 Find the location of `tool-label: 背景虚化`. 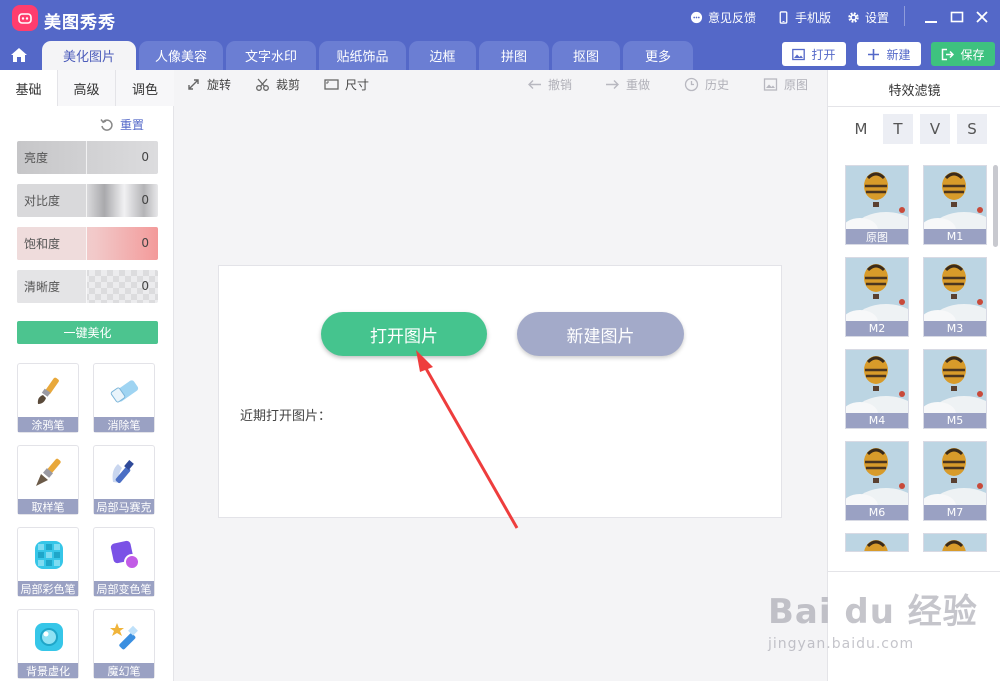

tool-label: 背景虚化 is located at coordinates (48, 670).